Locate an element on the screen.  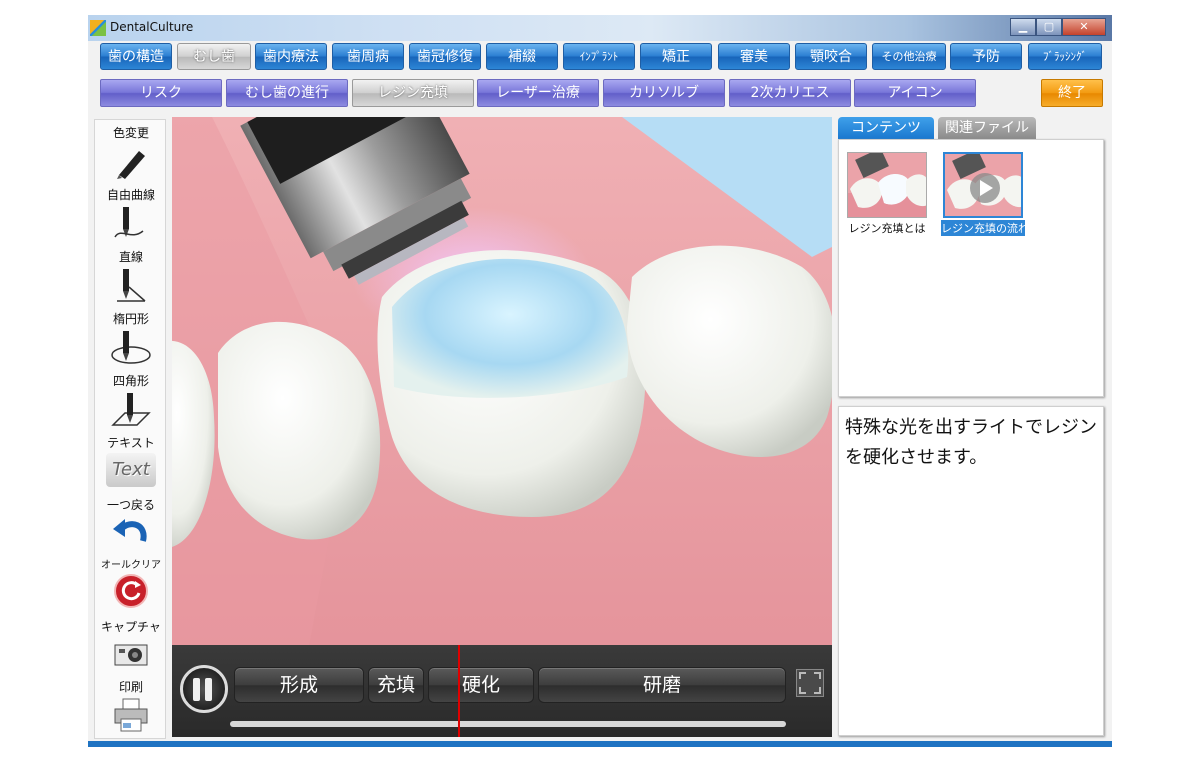
print-tool: 印刷 is located at coordinates (131, 706).